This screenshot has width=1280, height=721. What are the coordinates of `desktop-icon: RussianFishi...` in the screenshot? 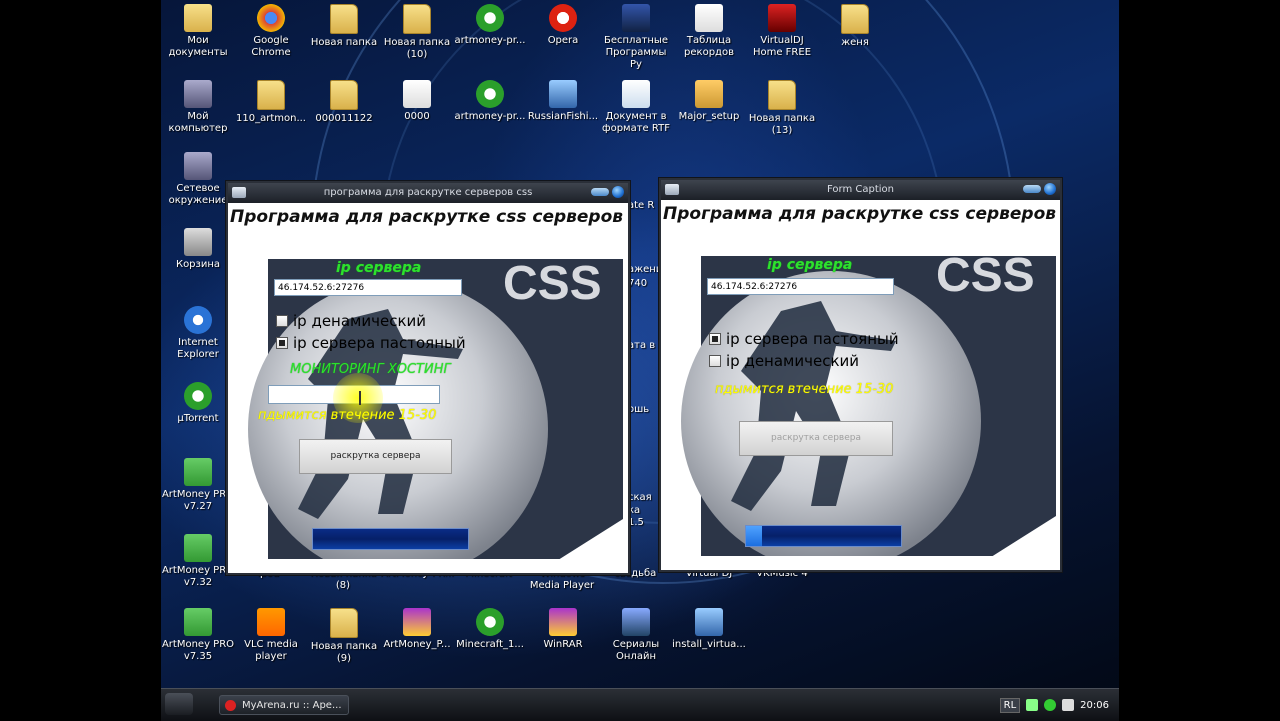 It's located at (563, 101).